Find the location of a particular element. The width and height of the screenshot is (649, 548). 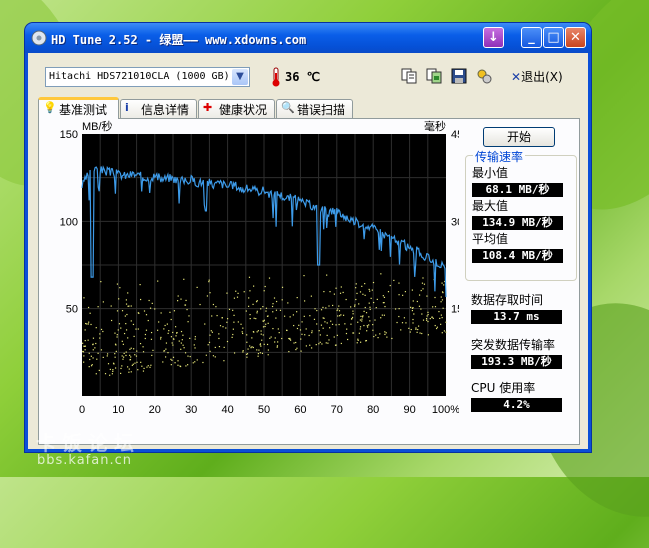

copy-image-icon is located at coordinates (434, 76).